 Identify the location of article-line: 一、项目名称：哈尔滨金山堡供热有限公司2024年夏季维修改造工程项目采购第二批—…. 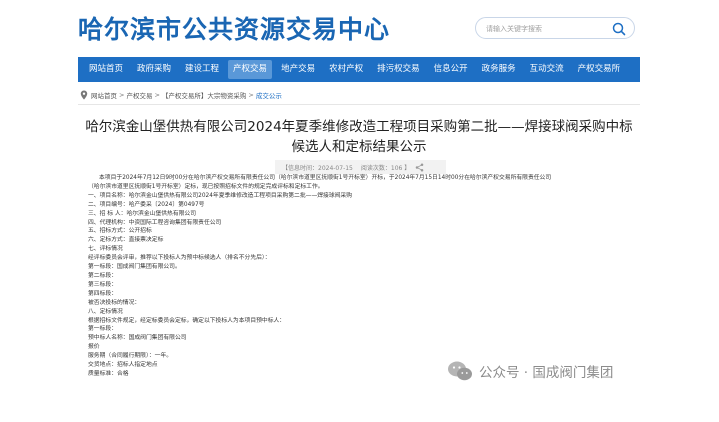
(220, 195).